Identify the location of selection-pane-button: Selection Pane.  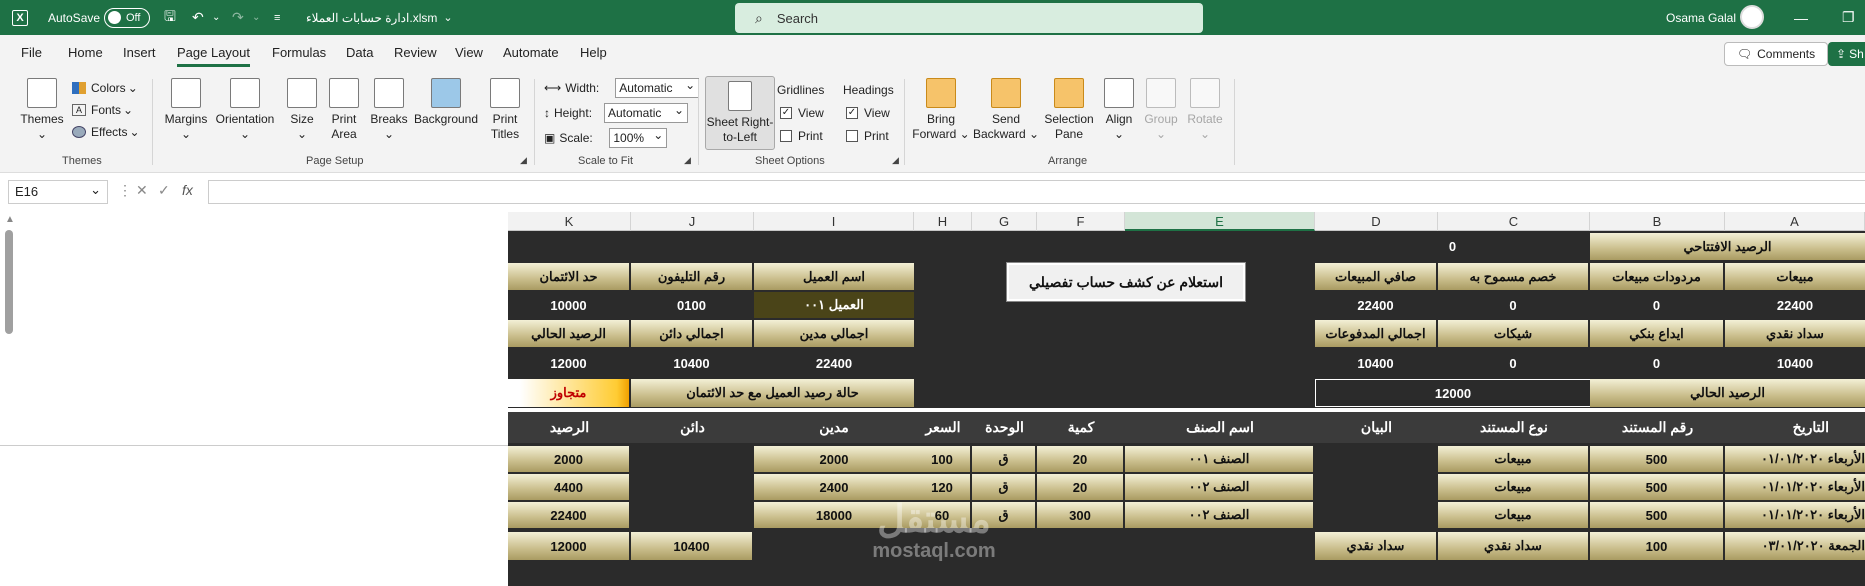
(1069, 110).